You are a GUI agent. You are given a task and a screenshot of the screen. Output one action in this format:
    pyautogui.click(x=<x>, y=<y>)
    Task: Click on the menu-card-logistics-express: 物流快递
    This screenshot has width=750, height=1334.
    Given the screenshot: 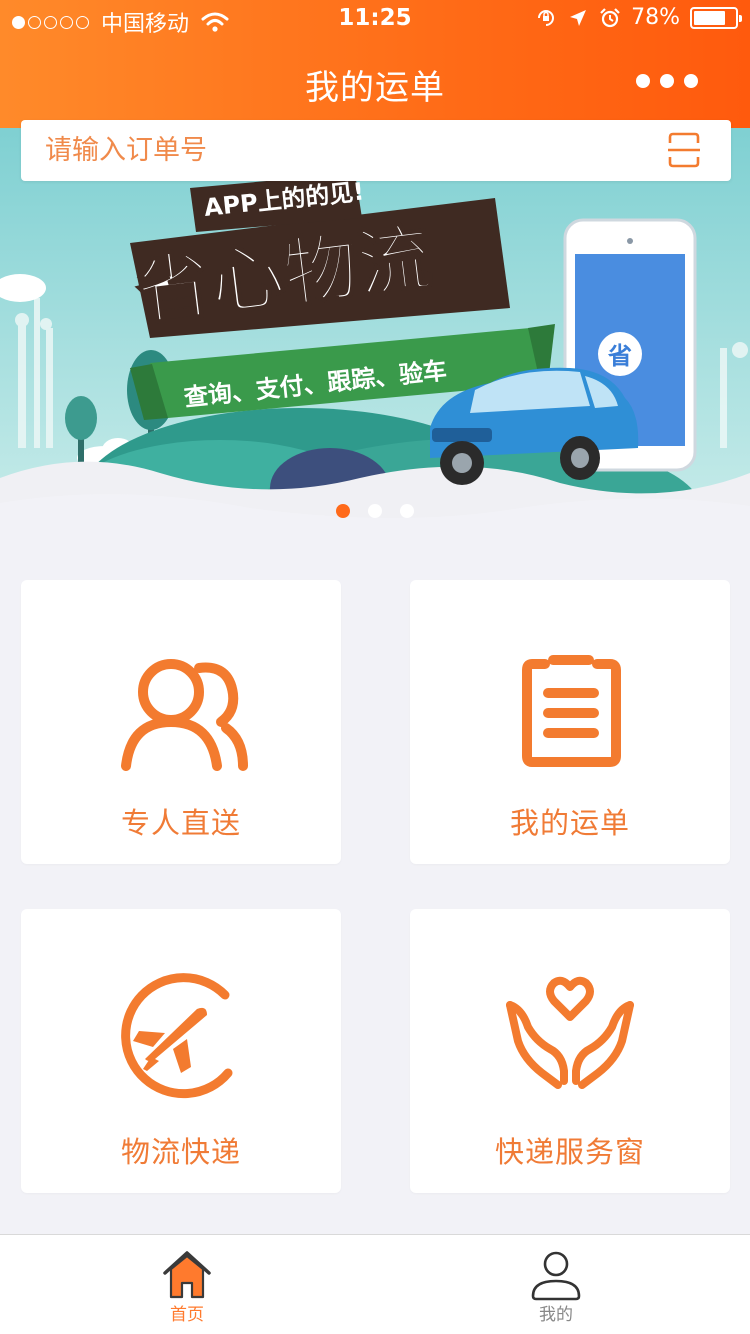 What is the action you would take?
    pyautogui.click(x=181, y=1051)
    